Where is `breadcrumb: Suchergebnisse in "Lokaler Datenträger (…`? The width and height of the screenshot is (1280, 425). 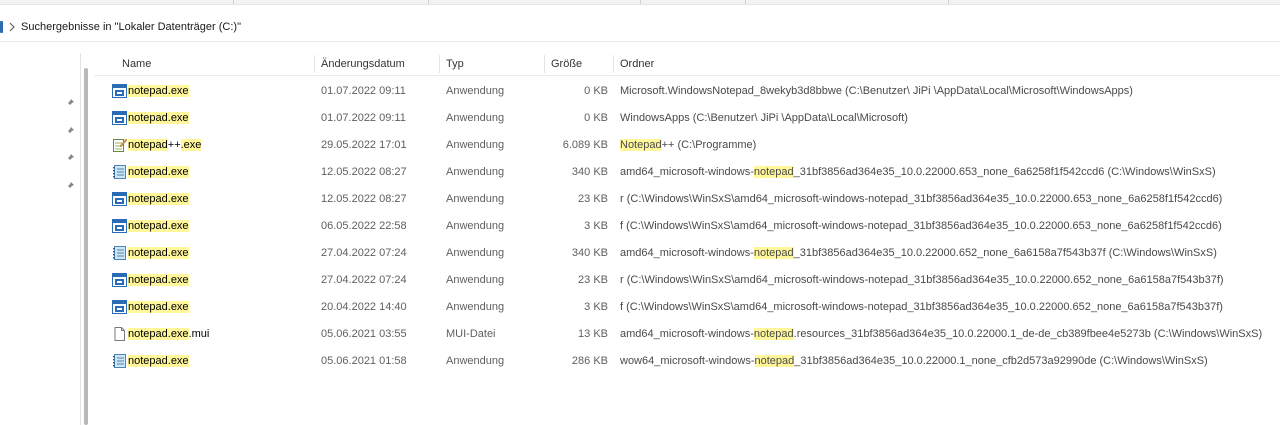 breadcrumb: Suchergebnisse in "Lokaler Datenträger (… is located at coordinates (131, 27).